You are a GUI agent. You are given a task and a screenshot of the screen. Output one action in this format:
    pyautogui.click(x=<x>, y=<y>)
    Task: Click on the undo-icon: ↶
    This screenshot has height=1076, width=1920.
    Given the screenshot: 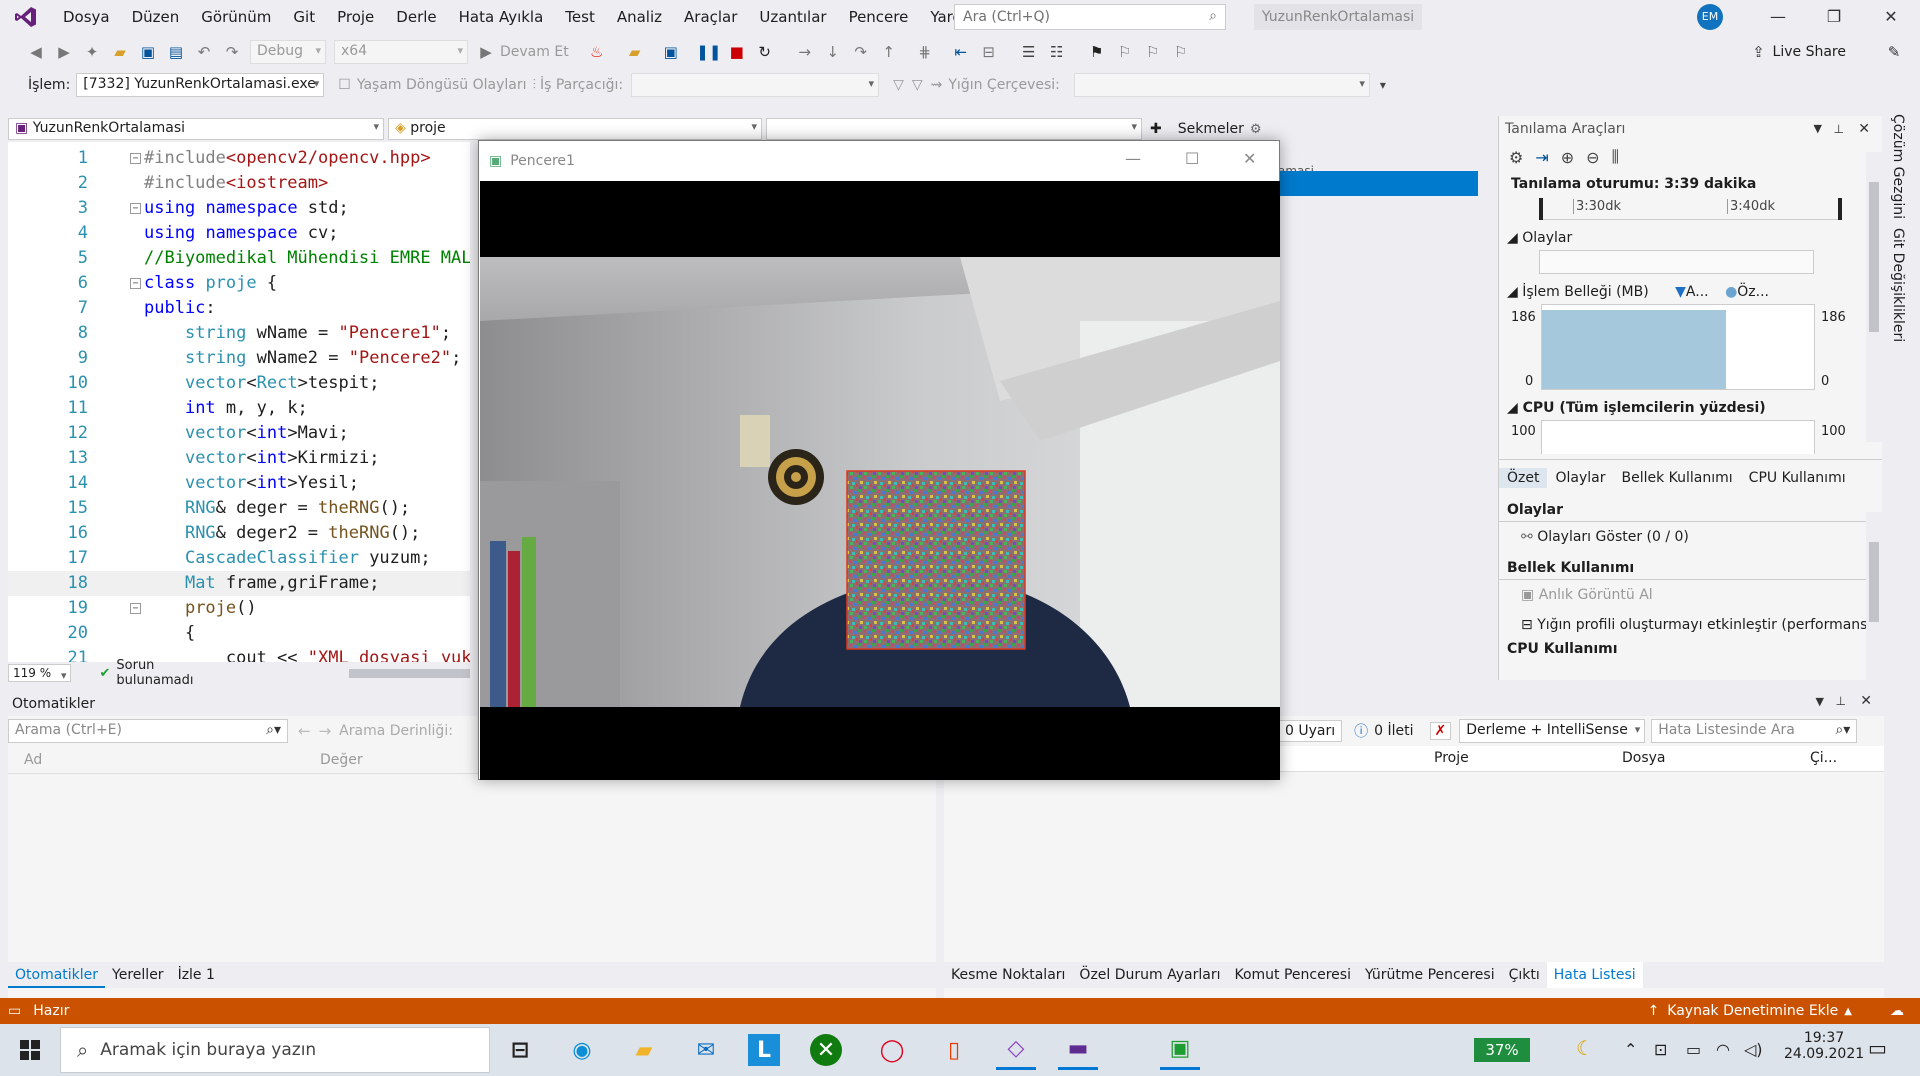 What is the action you would take?
    pyautogui.click(x=204, y=52)
    